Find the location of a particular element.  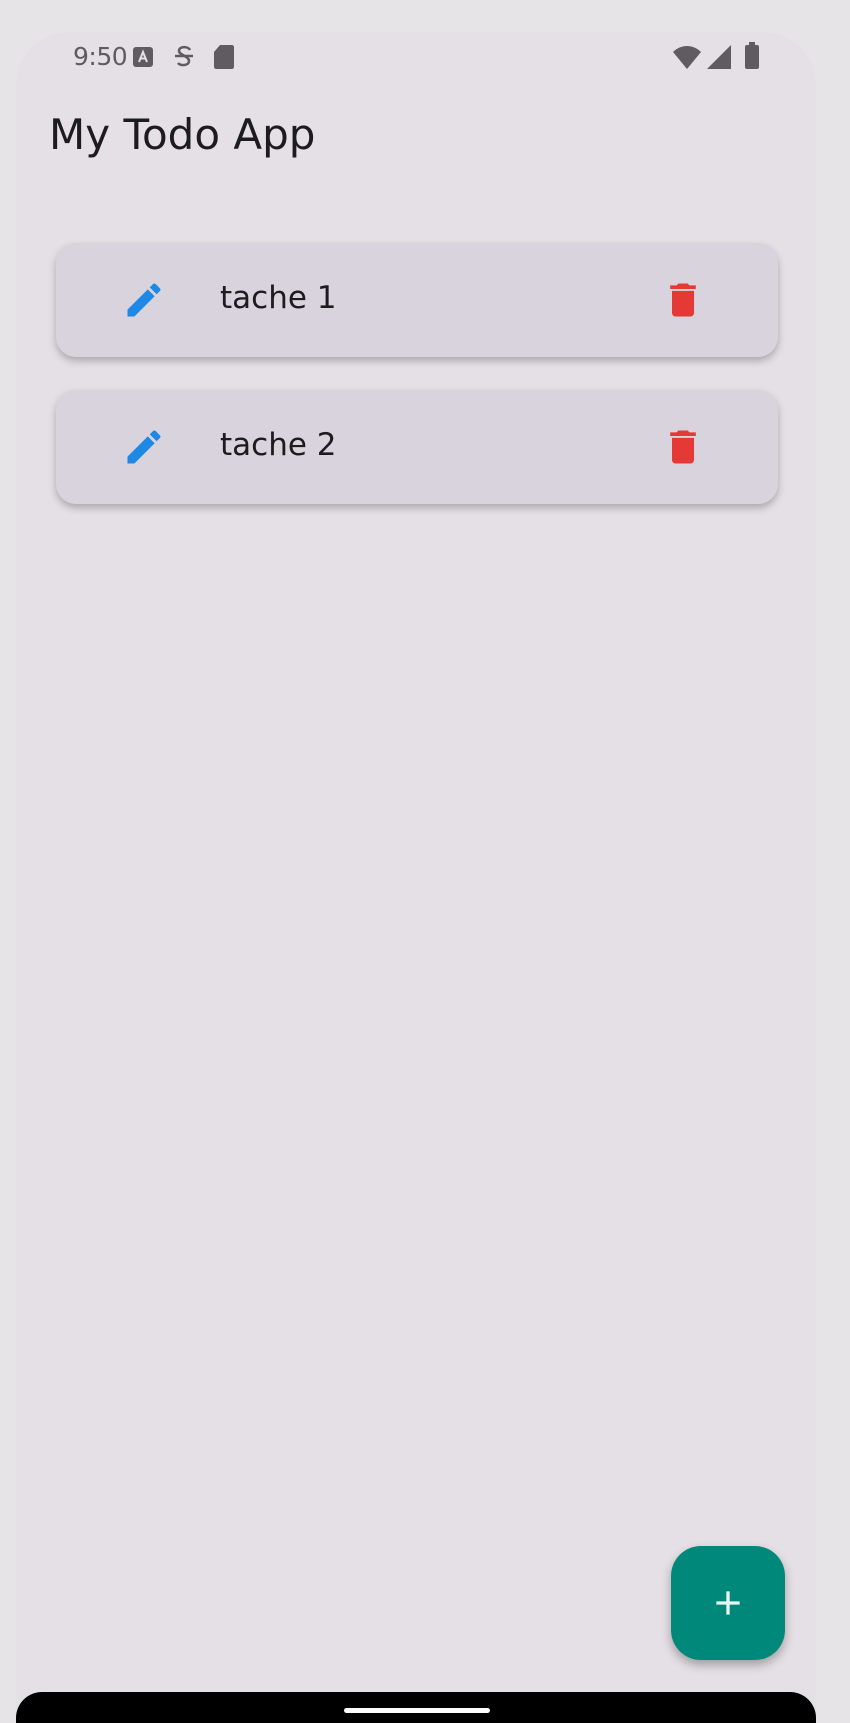

battery-icon is located at coordinates (752, 55).